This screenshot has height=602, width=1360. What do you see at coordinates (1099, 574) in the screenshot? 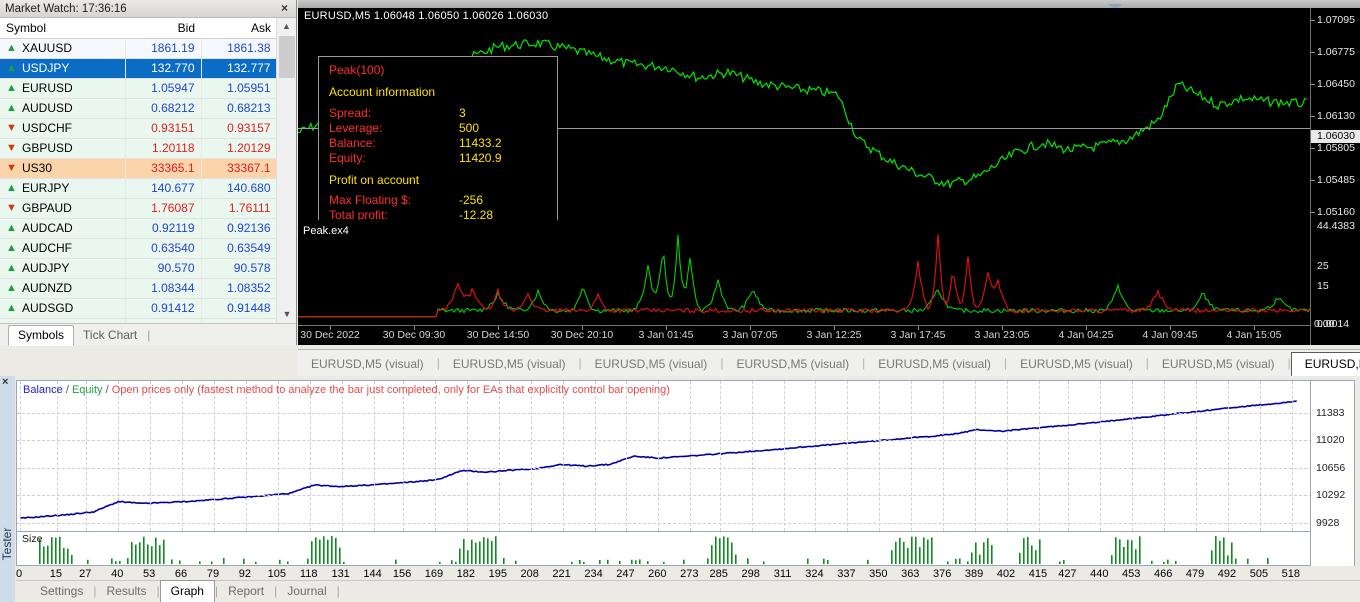
I see `x-tick-label: 440` at bounding box center [1099, 574].